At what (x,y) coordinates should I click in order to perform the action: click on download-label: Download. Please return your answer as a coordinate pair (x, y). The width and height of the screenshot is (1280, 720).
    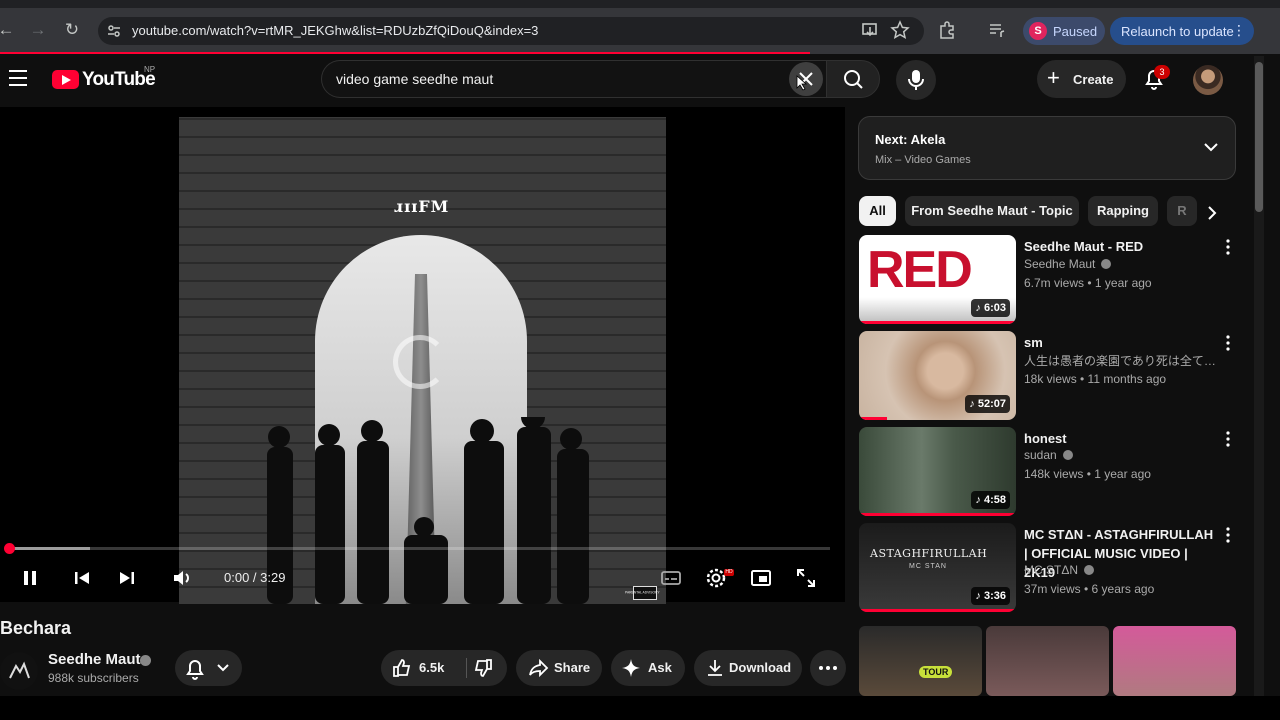
    Looking at the image, I should click on (760, 667).